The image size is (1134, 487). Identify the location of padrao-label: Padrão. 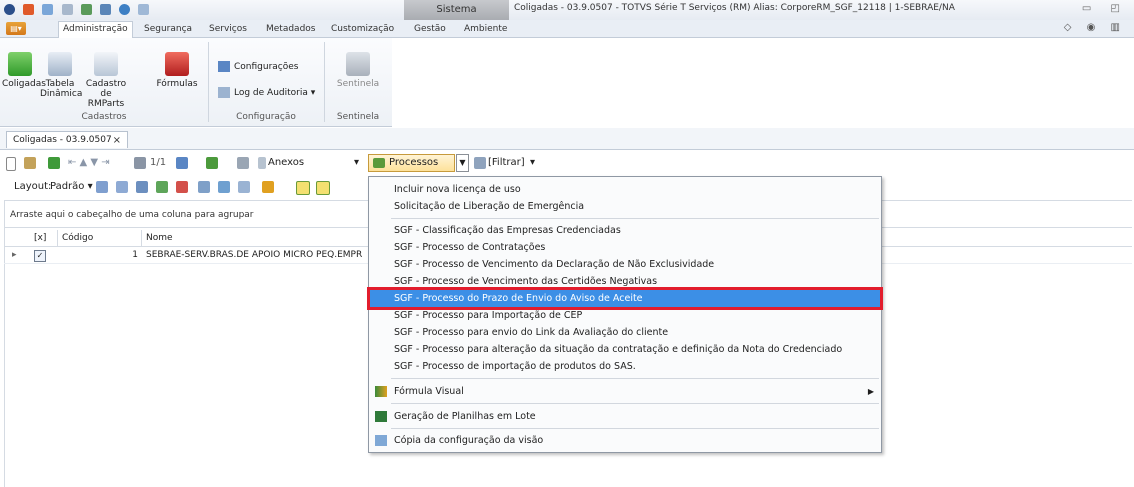
(67, 186).